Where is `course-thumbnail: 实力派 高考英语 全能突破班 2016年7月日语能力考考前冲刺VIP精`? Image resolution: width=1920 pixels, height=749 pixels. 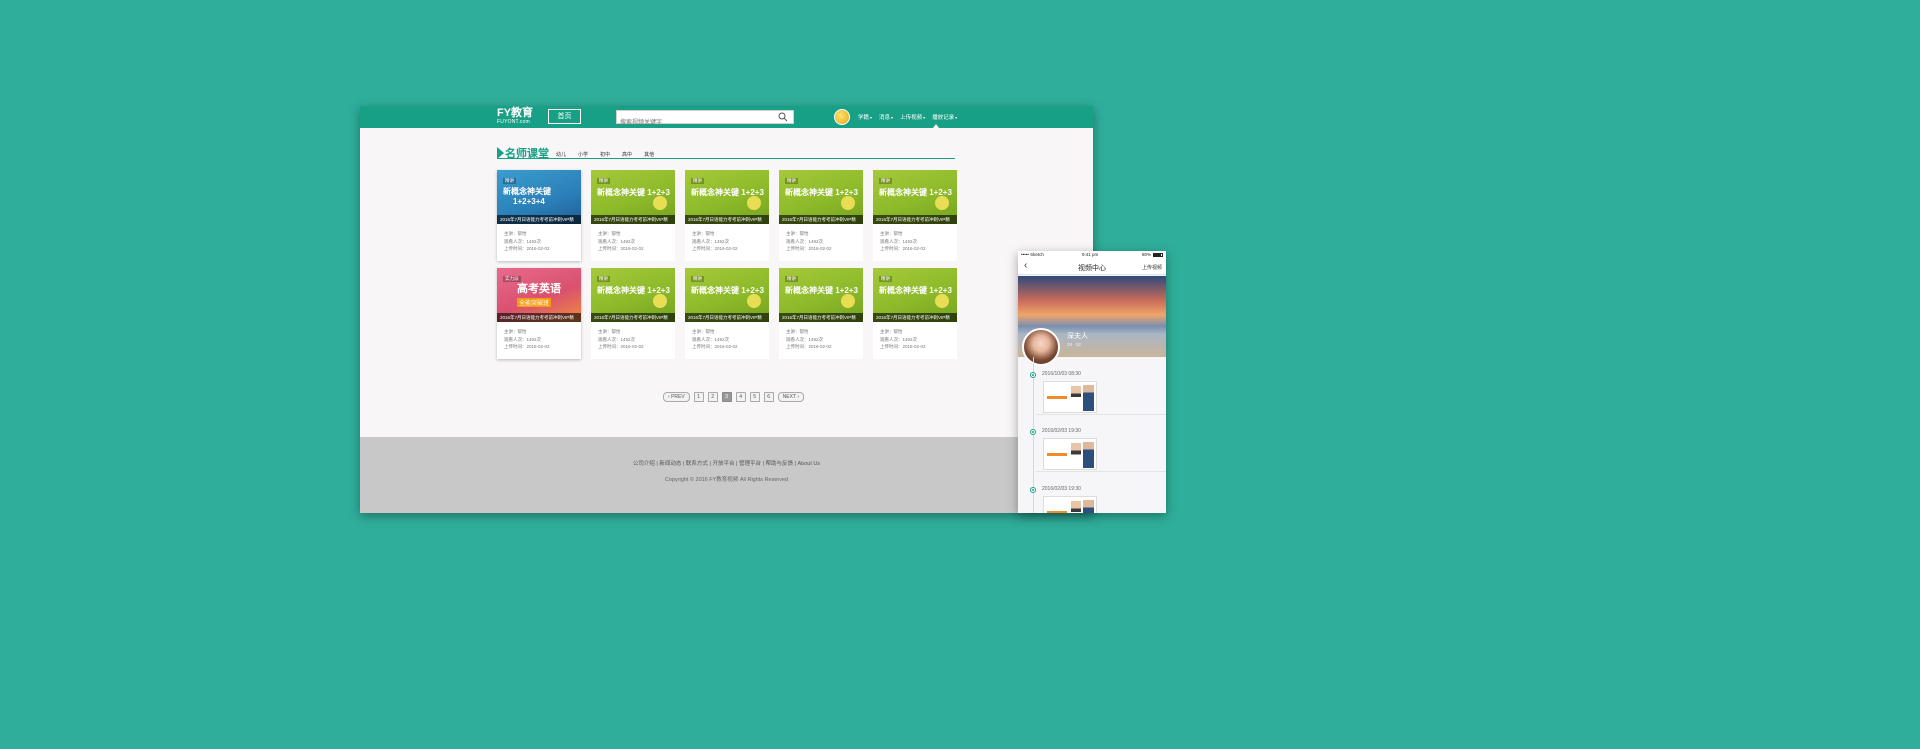 course-thumbnail: 实力派 高考英语 全能突破班 2016年7月日语能力考考前冲刺VIP精 is located at coordinates (539, 295).